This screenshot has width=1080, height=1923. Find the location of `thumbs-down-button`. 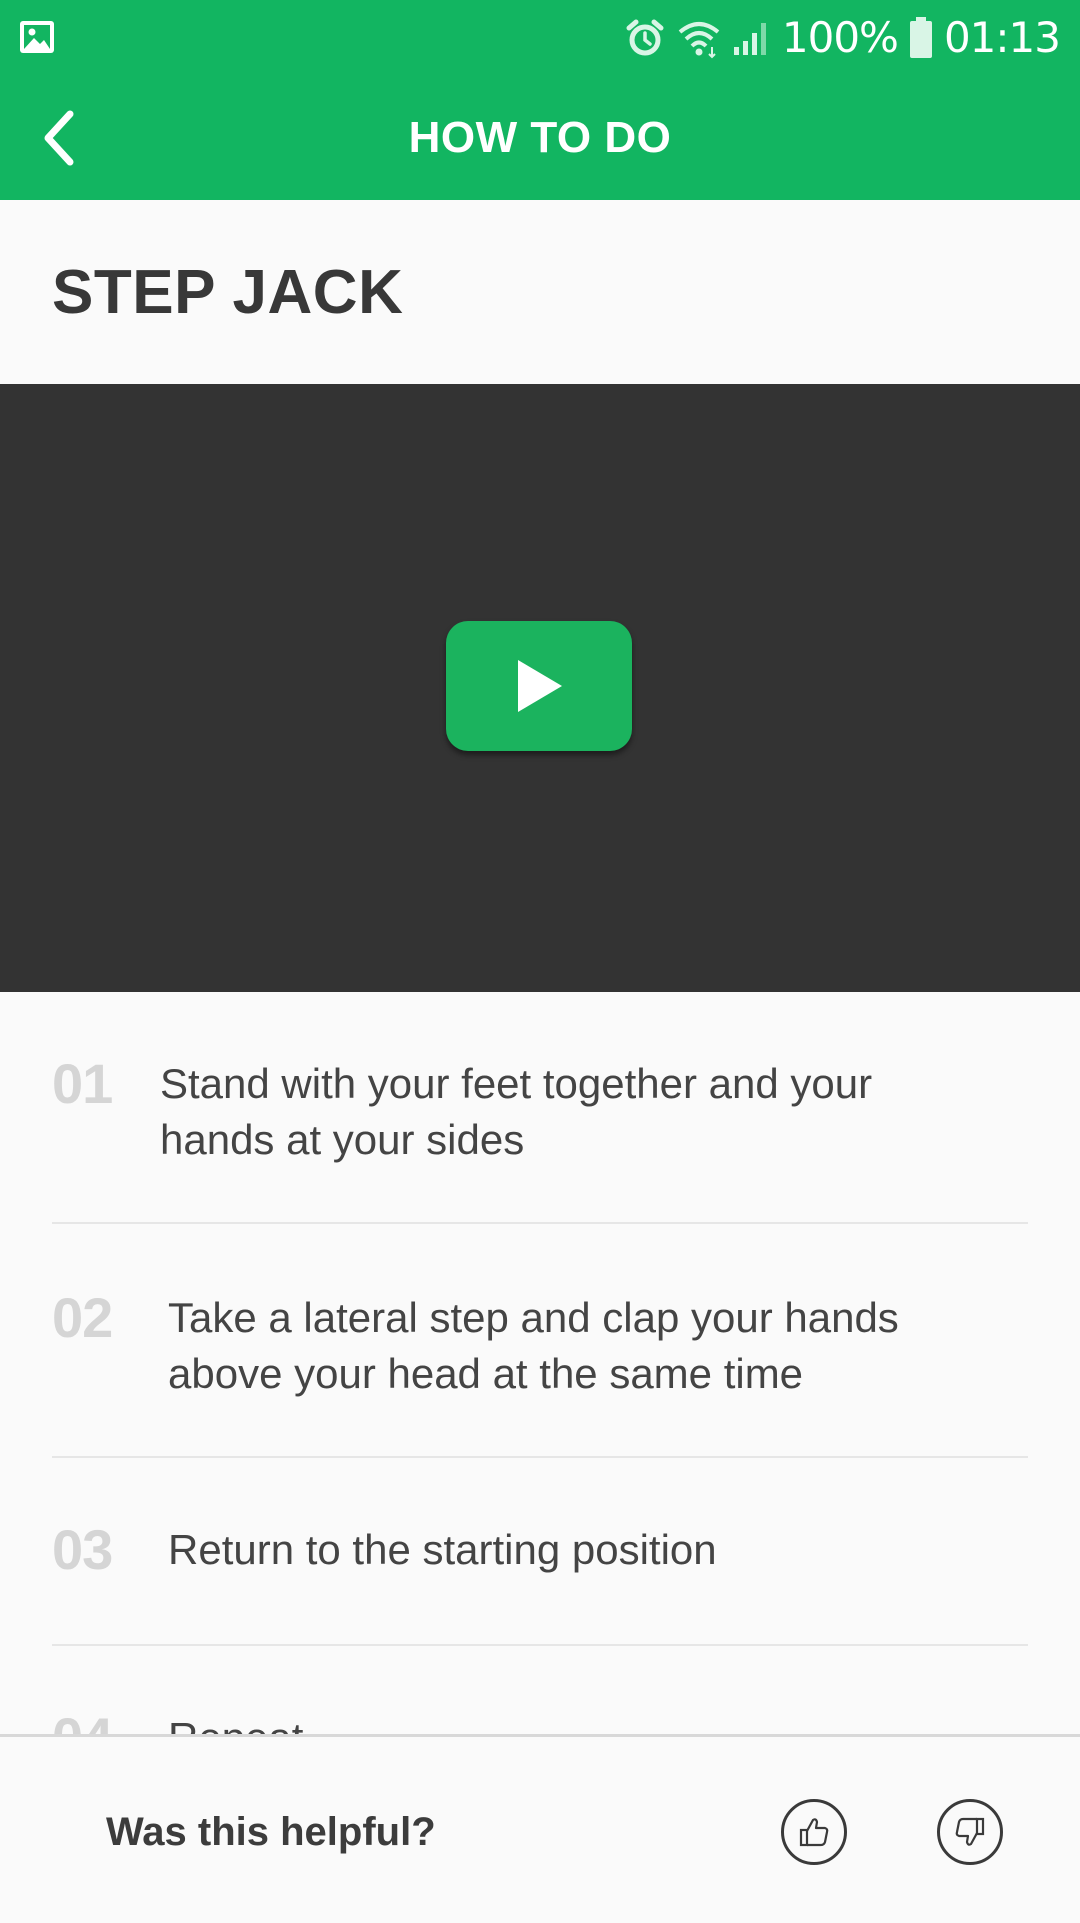

thumbs-down-button is located at coordinates (970, 1832).